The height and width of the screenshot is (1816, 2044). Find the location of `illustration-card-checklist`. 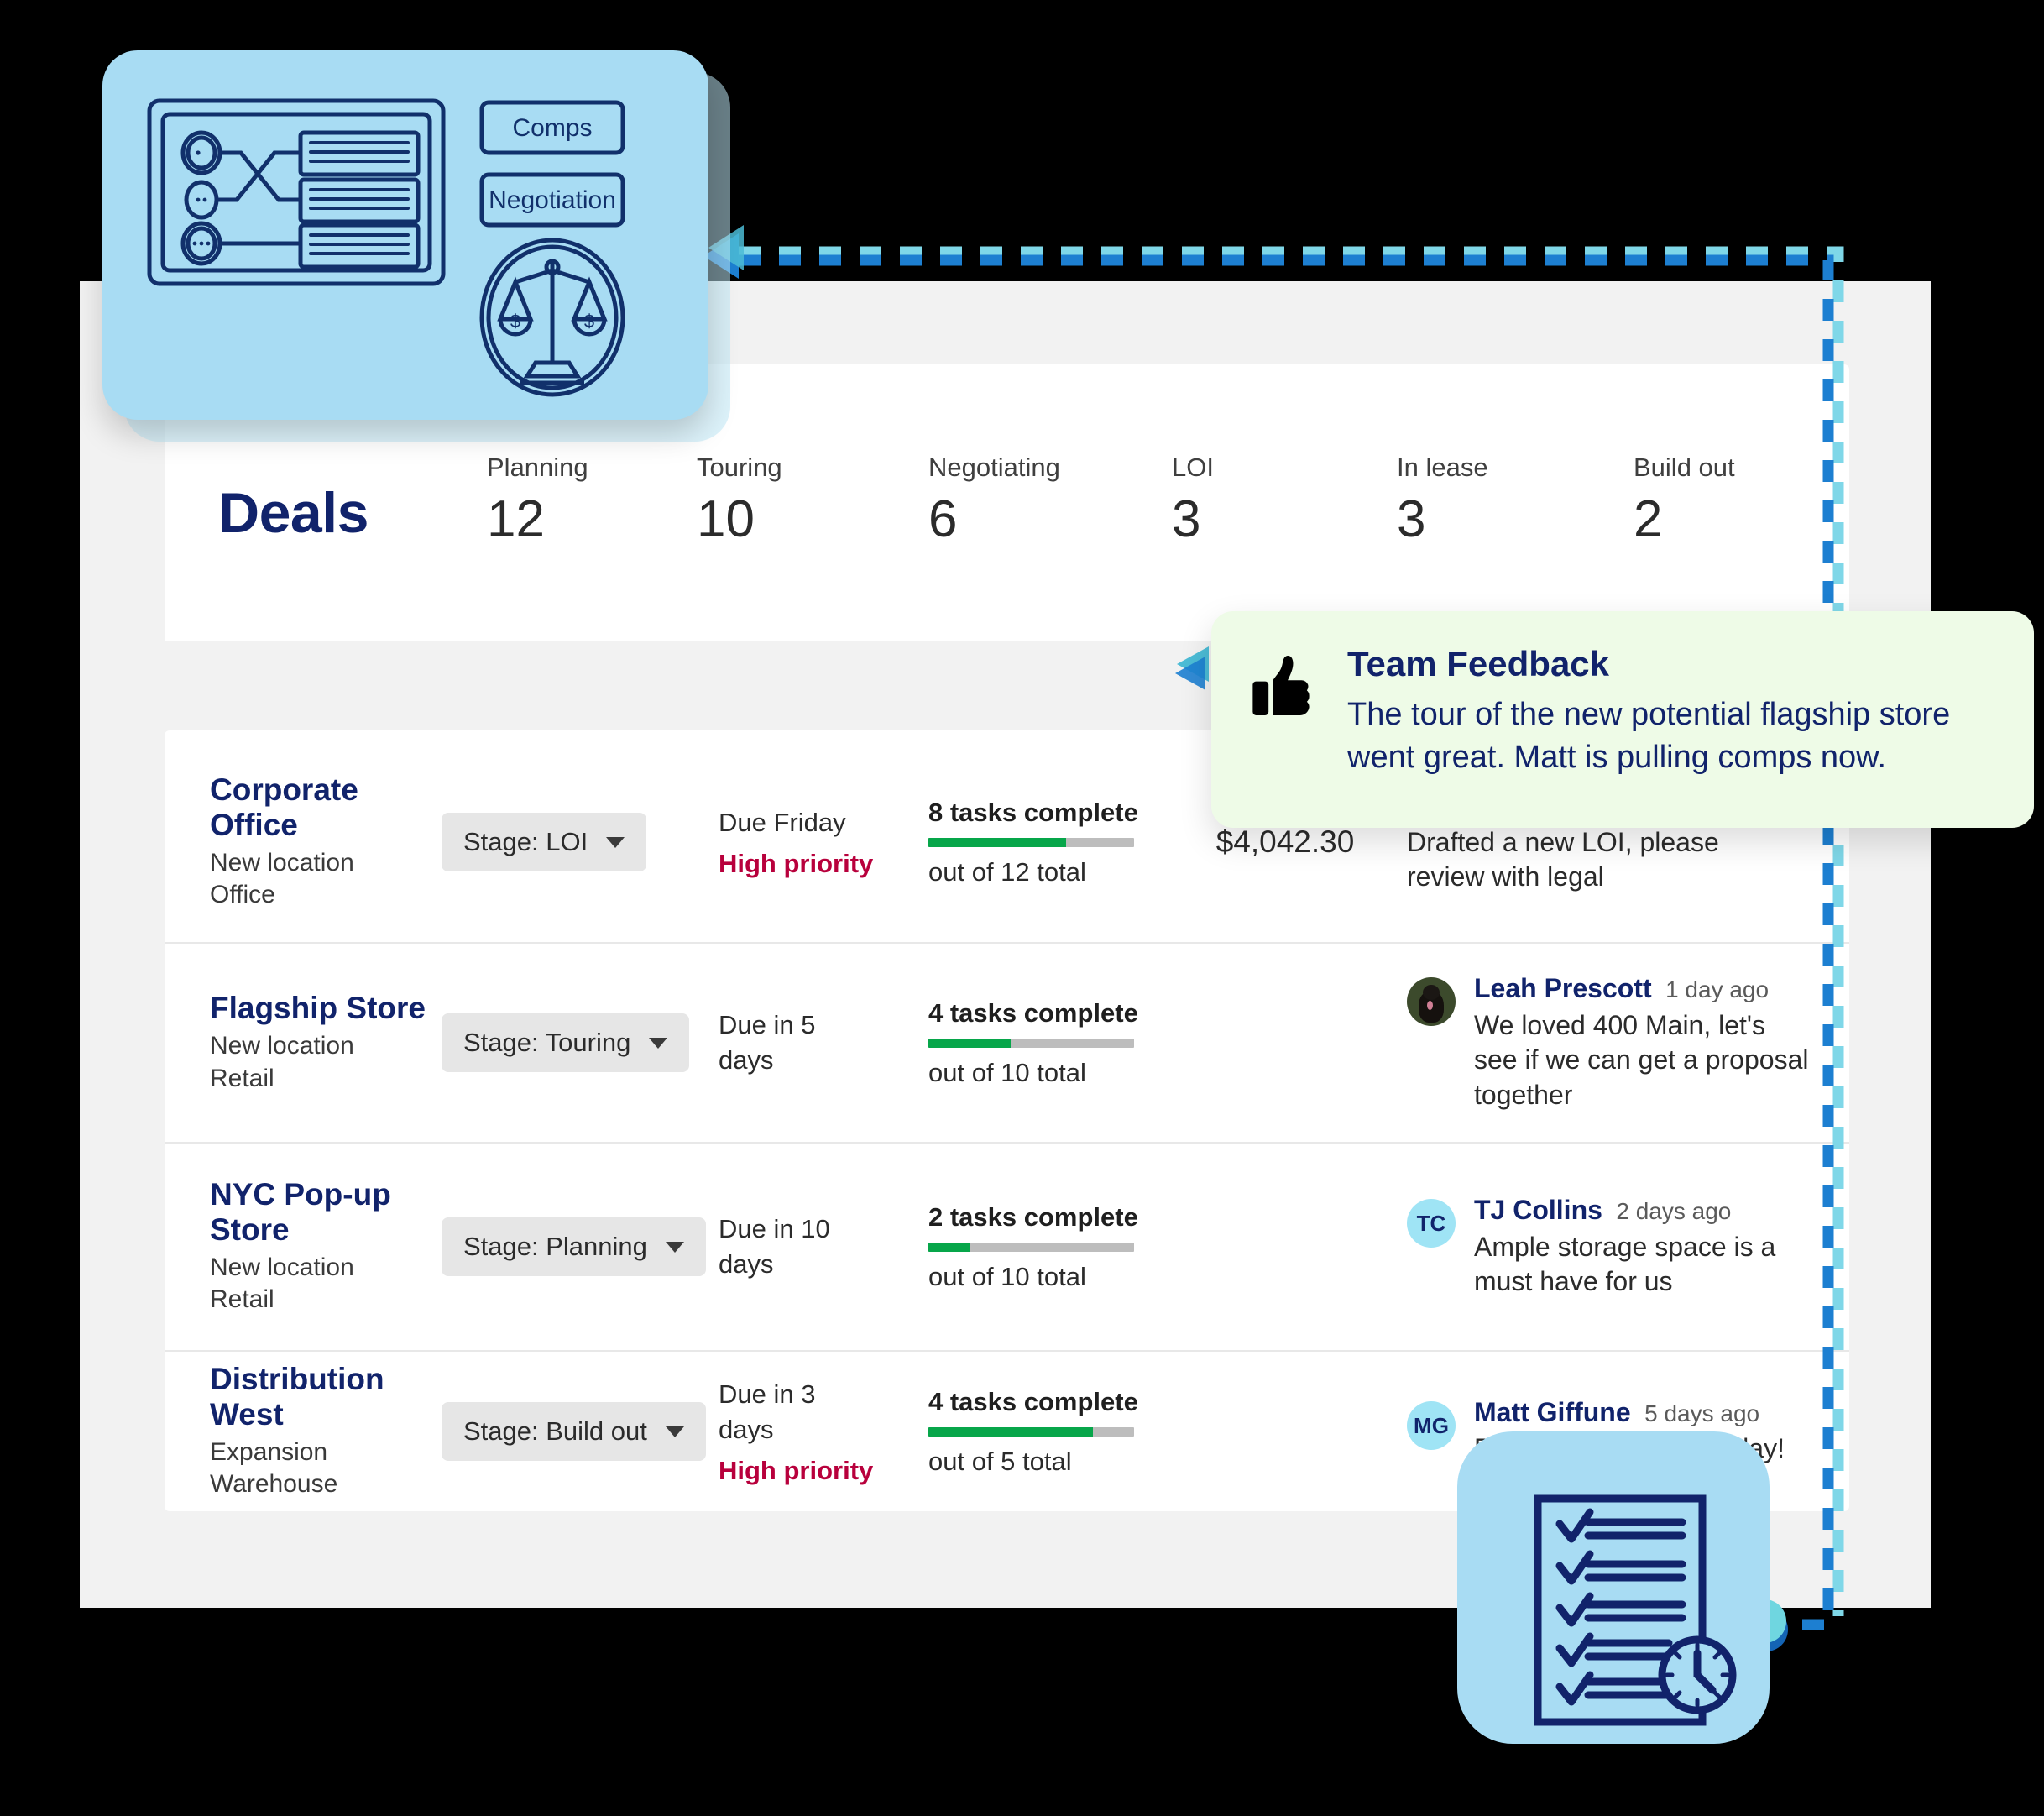

illustration-card-checklist is located at coordinates (1613, 1588).